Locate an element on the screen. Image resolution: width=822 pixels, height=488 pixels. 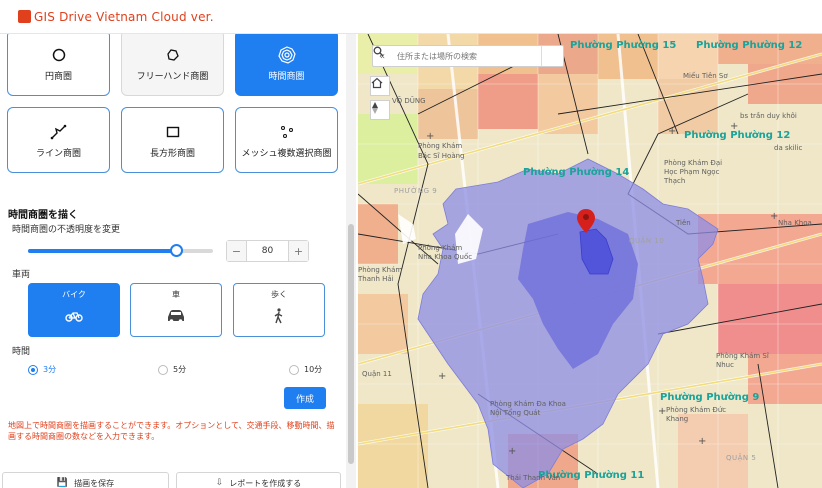
circle-area-button: 円商圏 is located at coordinates (58, 65).